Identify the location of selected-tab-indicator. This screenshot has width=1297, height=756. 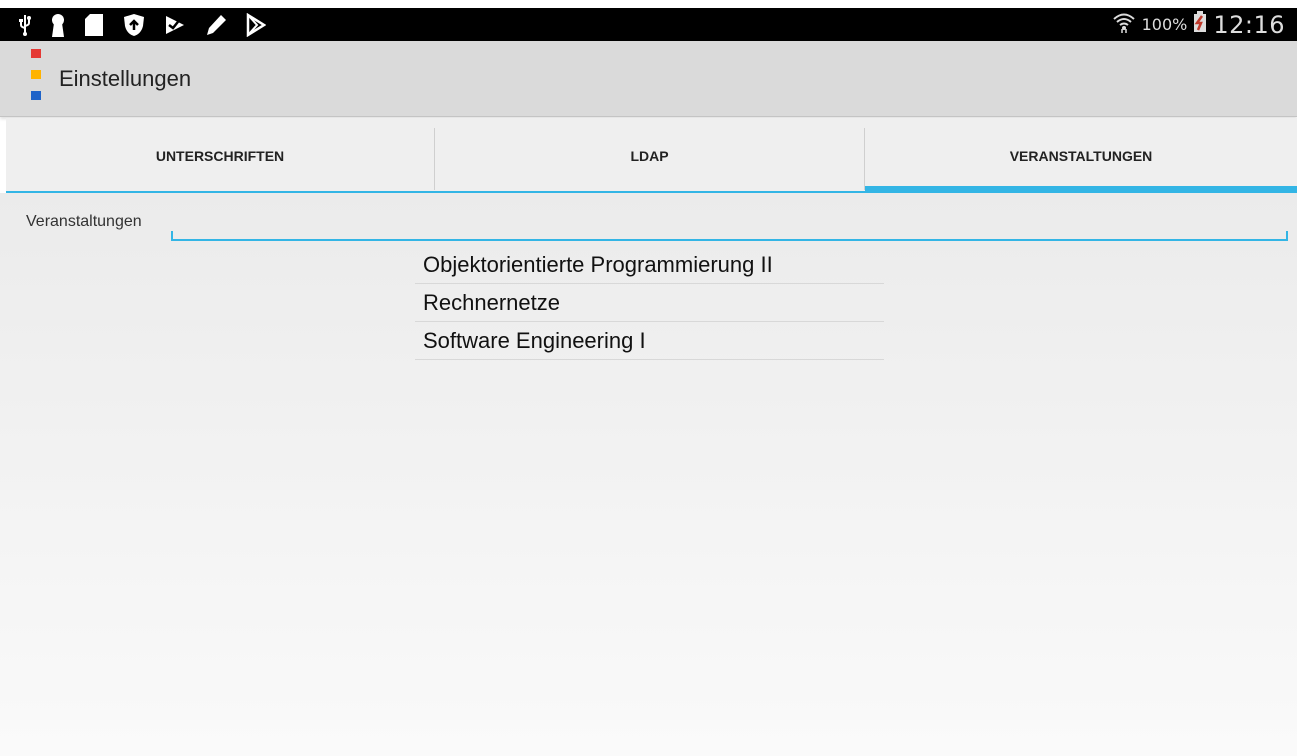
(1081, 189).